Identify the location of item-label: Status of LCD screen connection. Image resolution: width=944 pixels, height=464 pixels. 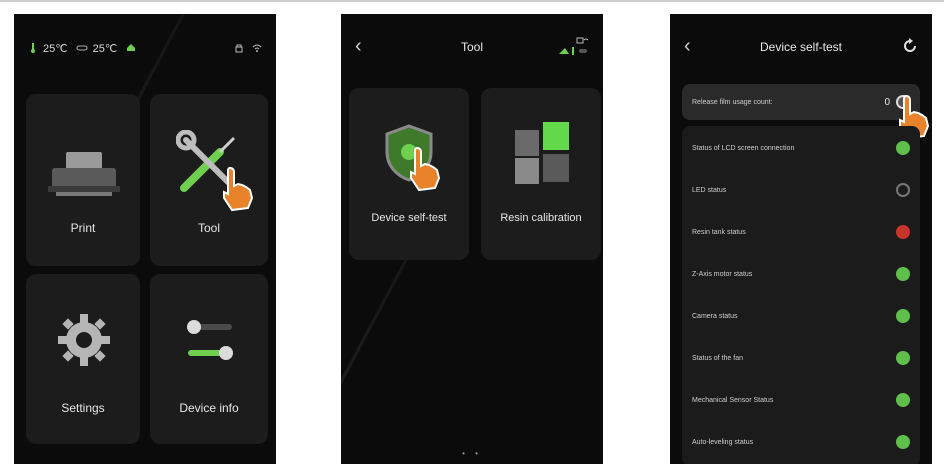
(743, 148).